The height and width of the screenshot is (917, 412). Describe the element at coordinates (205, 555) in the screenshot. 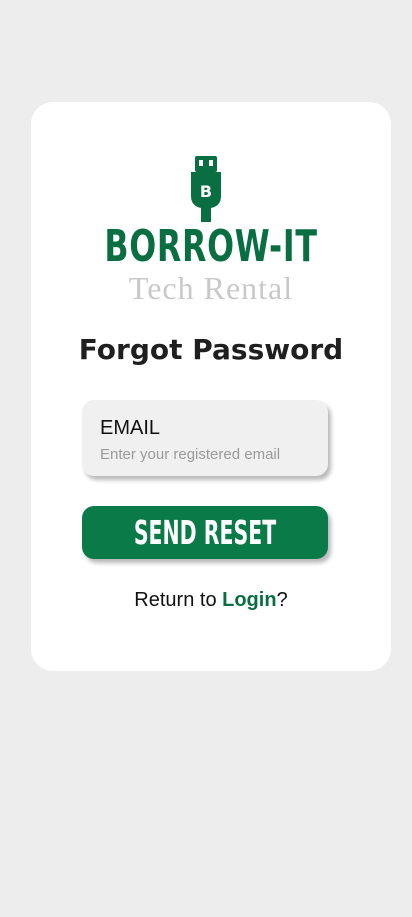

I see `send-reset-link-button: SEND RESET LINK` at that location.